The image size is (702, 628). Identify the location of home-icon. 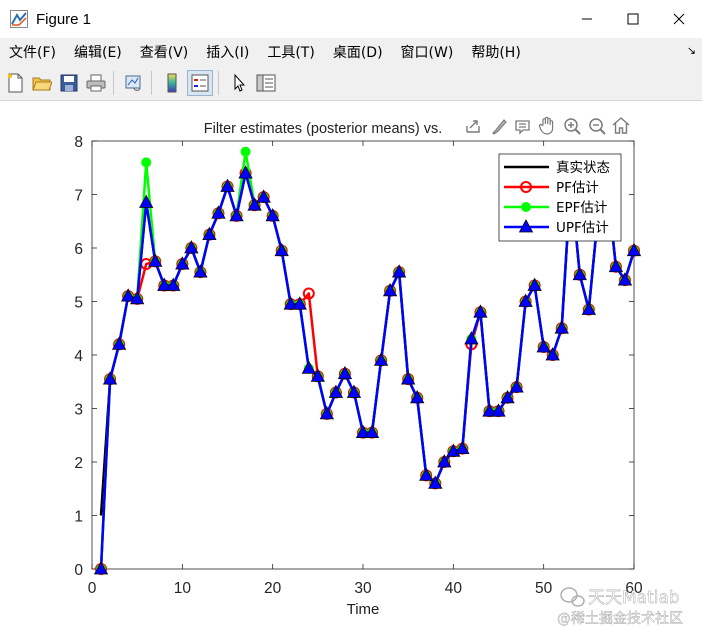
(621, 125).